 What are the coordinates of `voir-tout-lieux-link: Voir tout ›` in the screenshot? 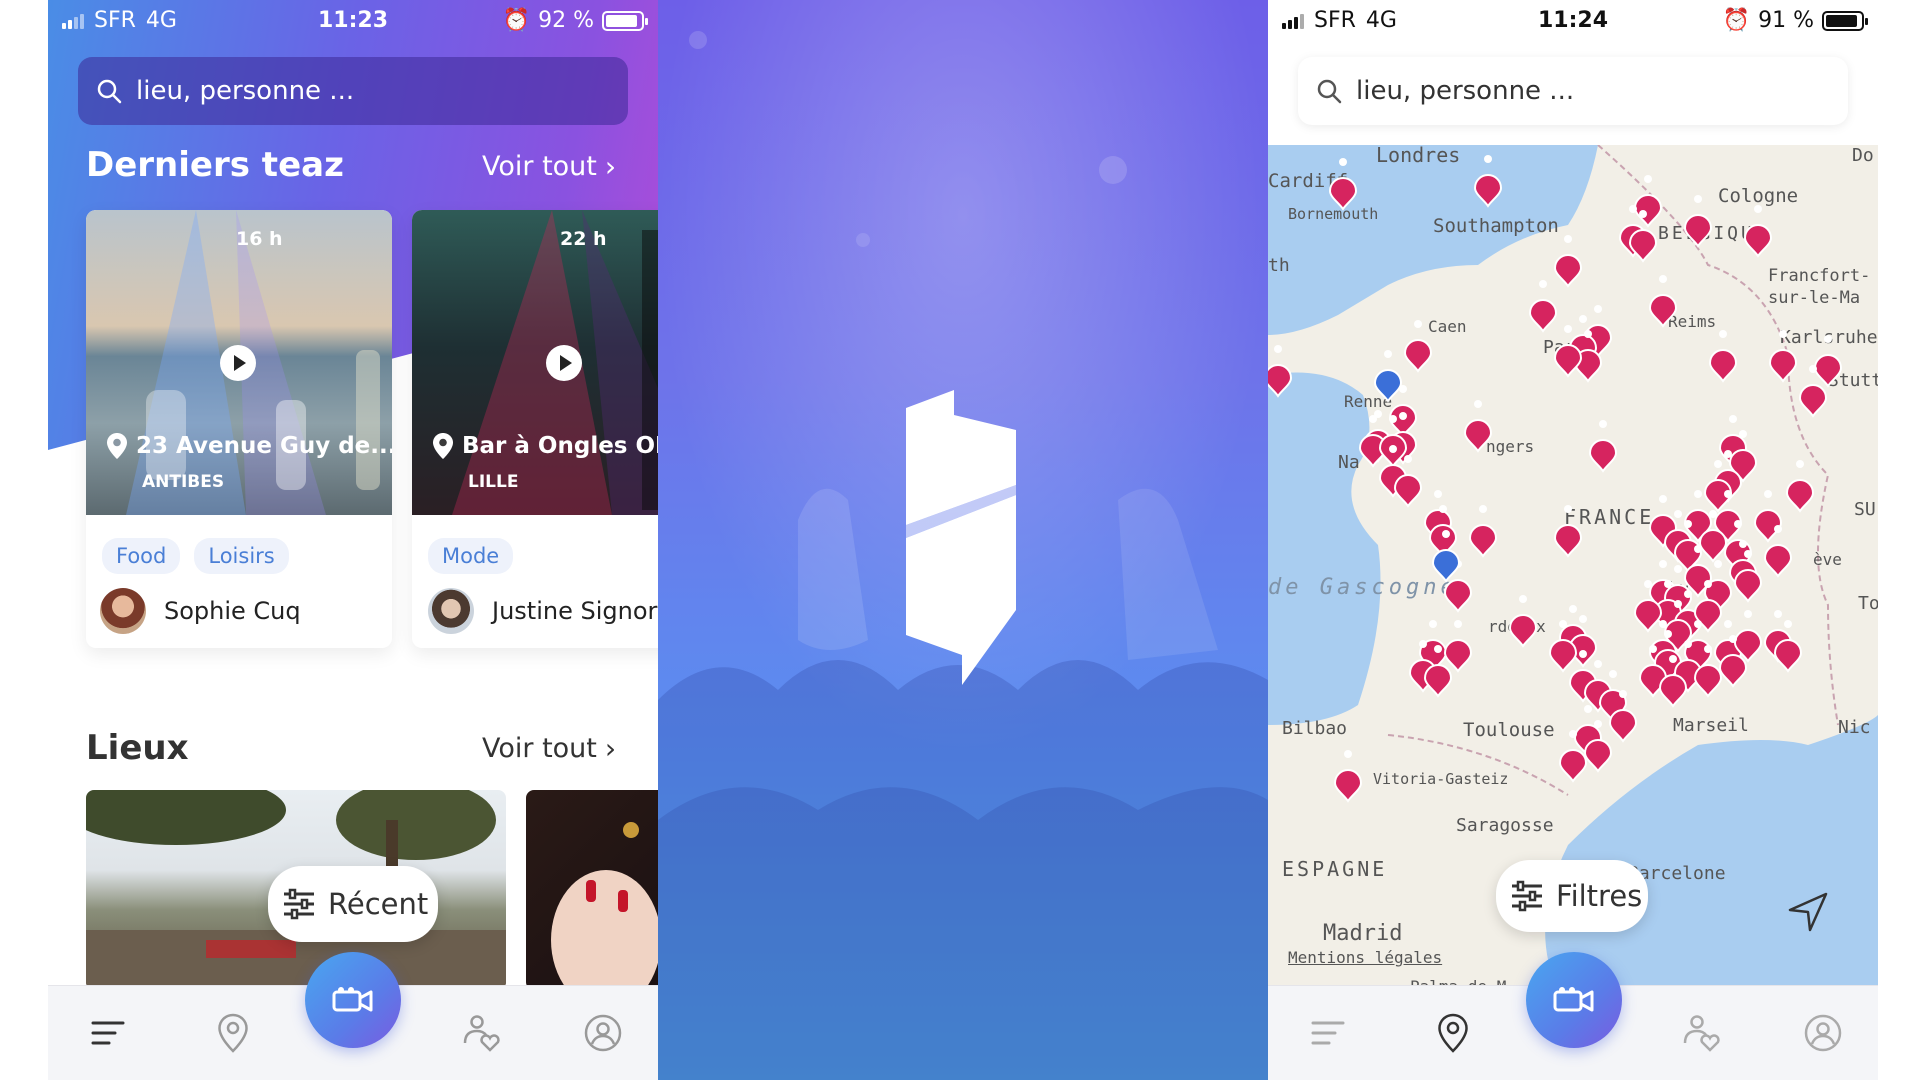 It's located at (549, 748).